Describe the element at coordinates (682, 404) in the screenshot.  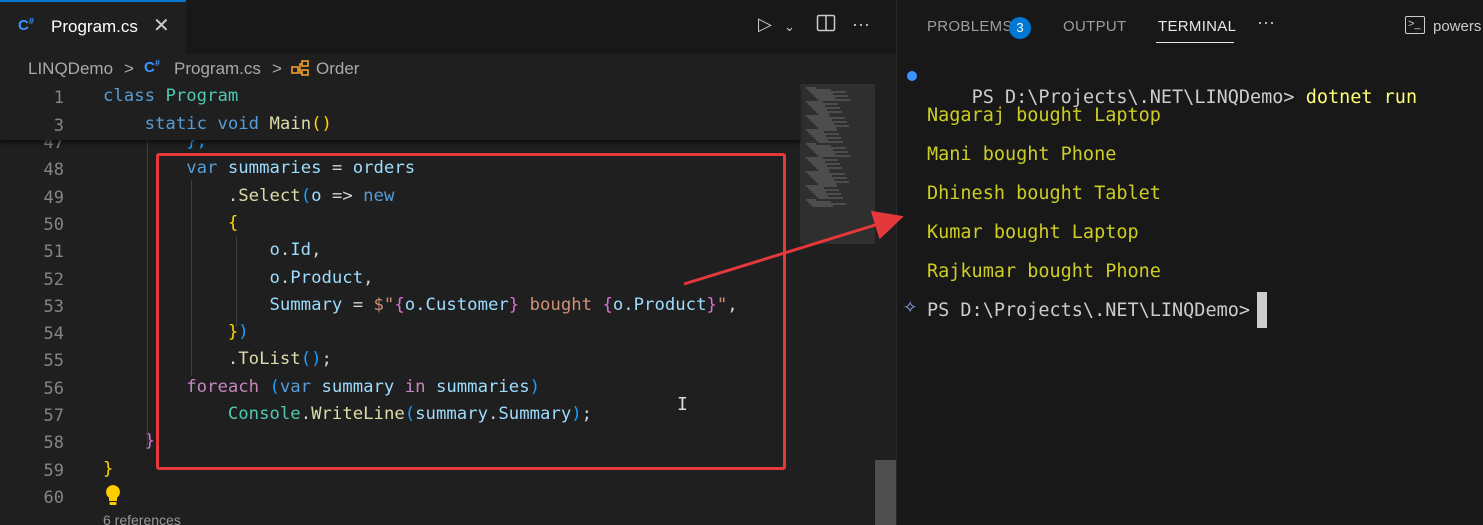
I see `text-cursor-icon: I` at that location.